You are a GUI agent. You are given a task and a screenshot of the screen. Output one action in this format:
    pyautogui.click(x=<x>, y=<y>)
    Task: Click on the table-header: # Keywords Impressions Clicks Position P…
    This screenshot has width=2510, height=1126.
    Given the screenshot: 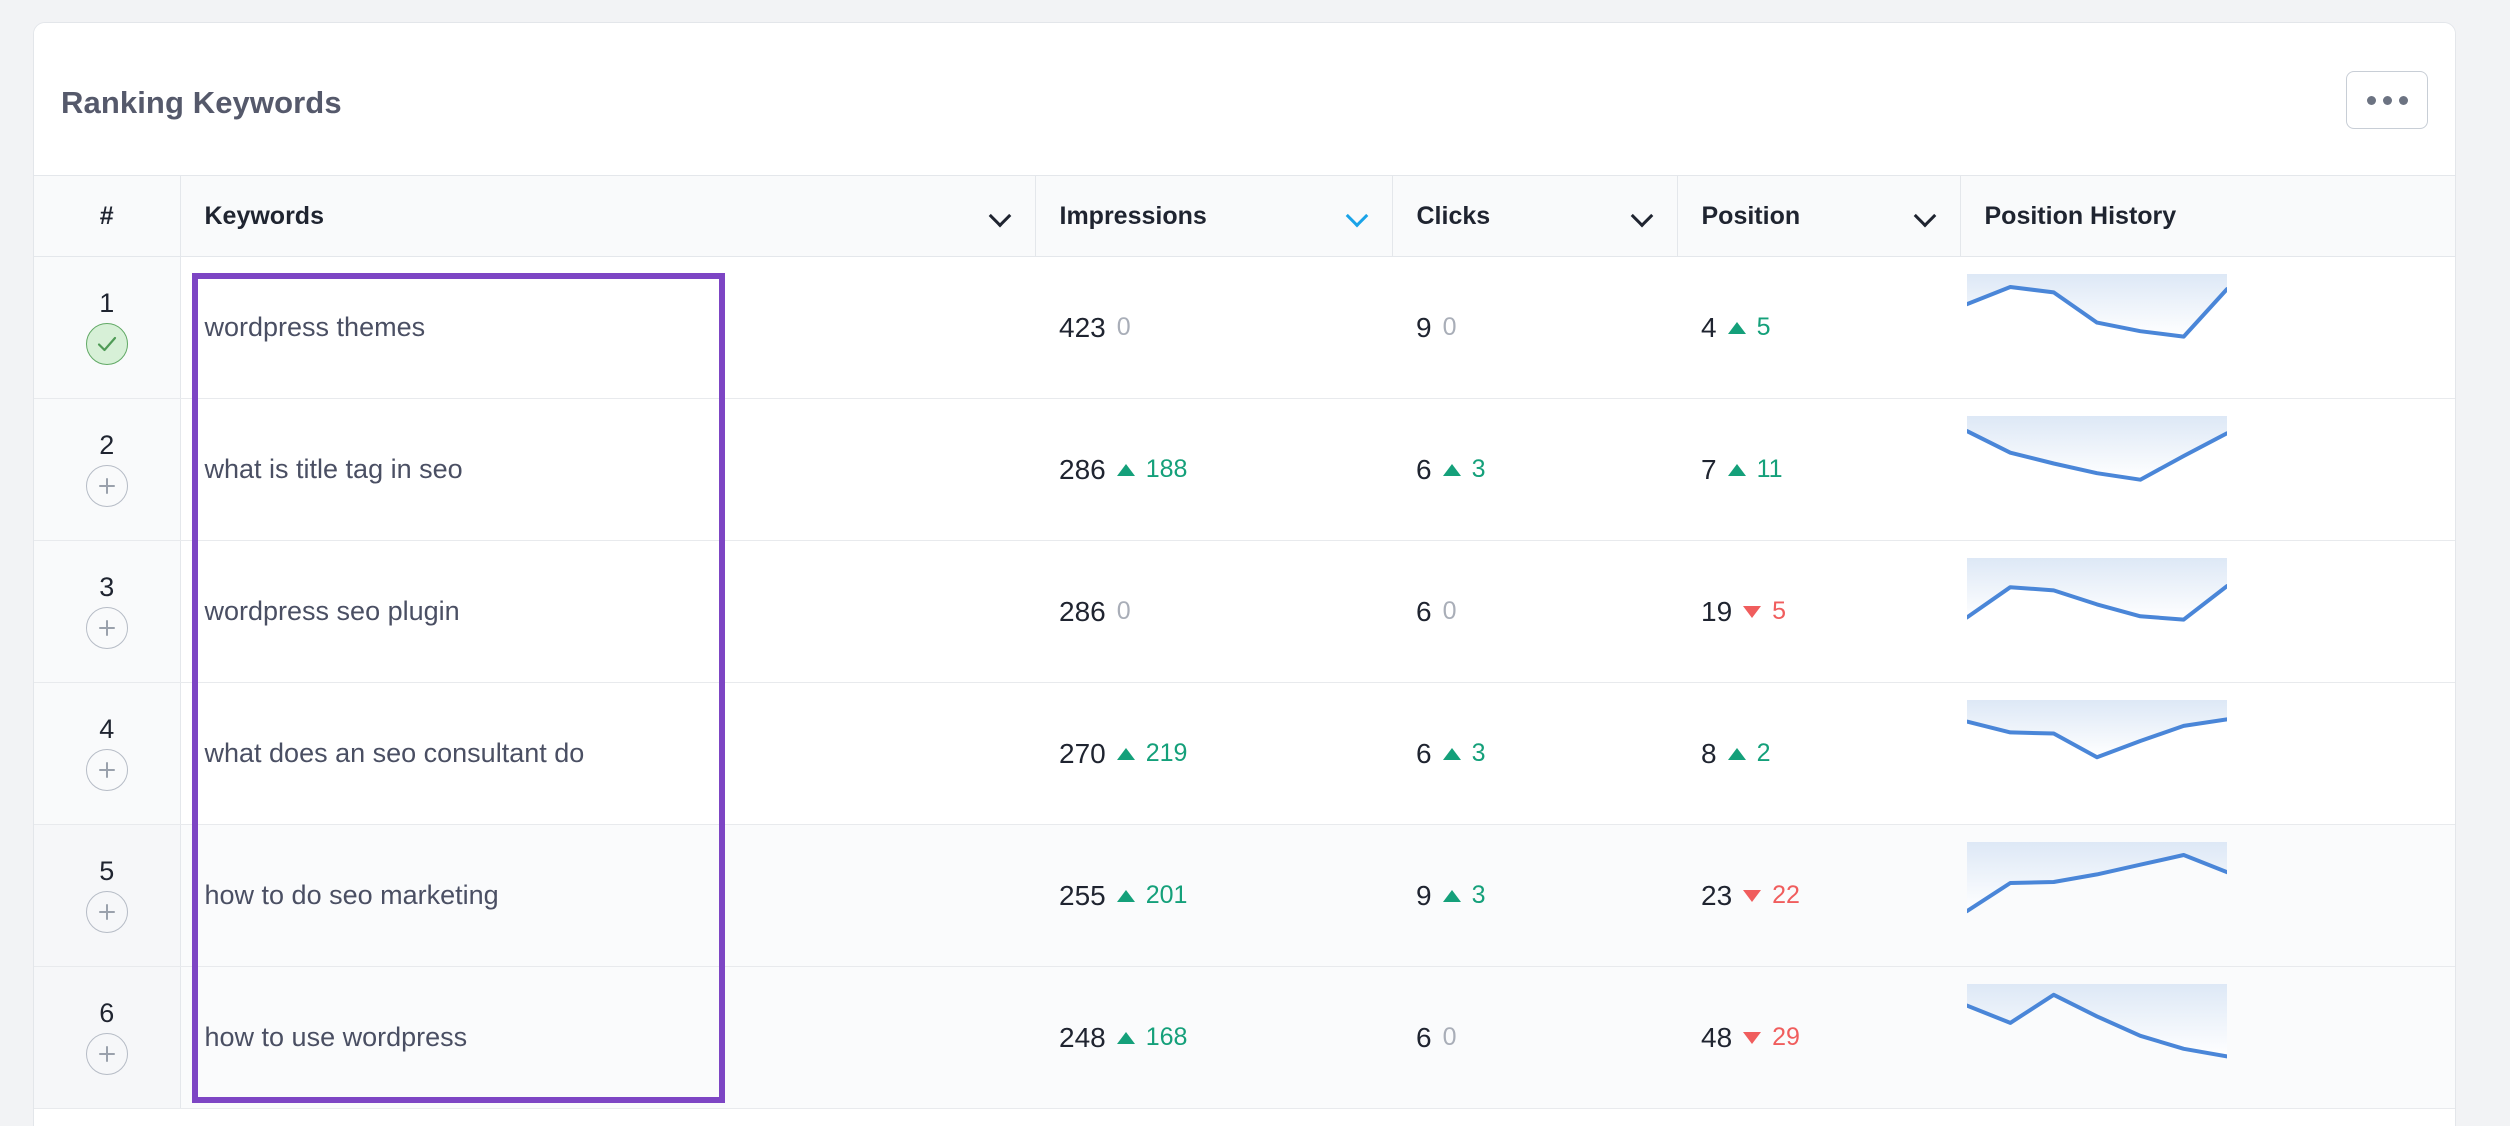 What is the action you would take?
    pyautogui.click(x=1244, y=216)
    